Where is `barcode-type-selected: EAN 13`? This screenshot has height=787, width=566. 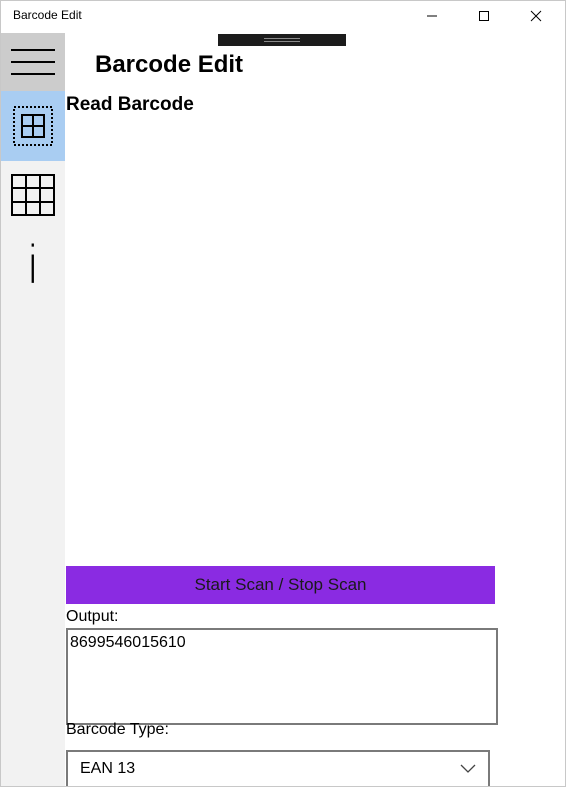
barcode-type-selected: EAN 13 is located at coordinates (108, 768).